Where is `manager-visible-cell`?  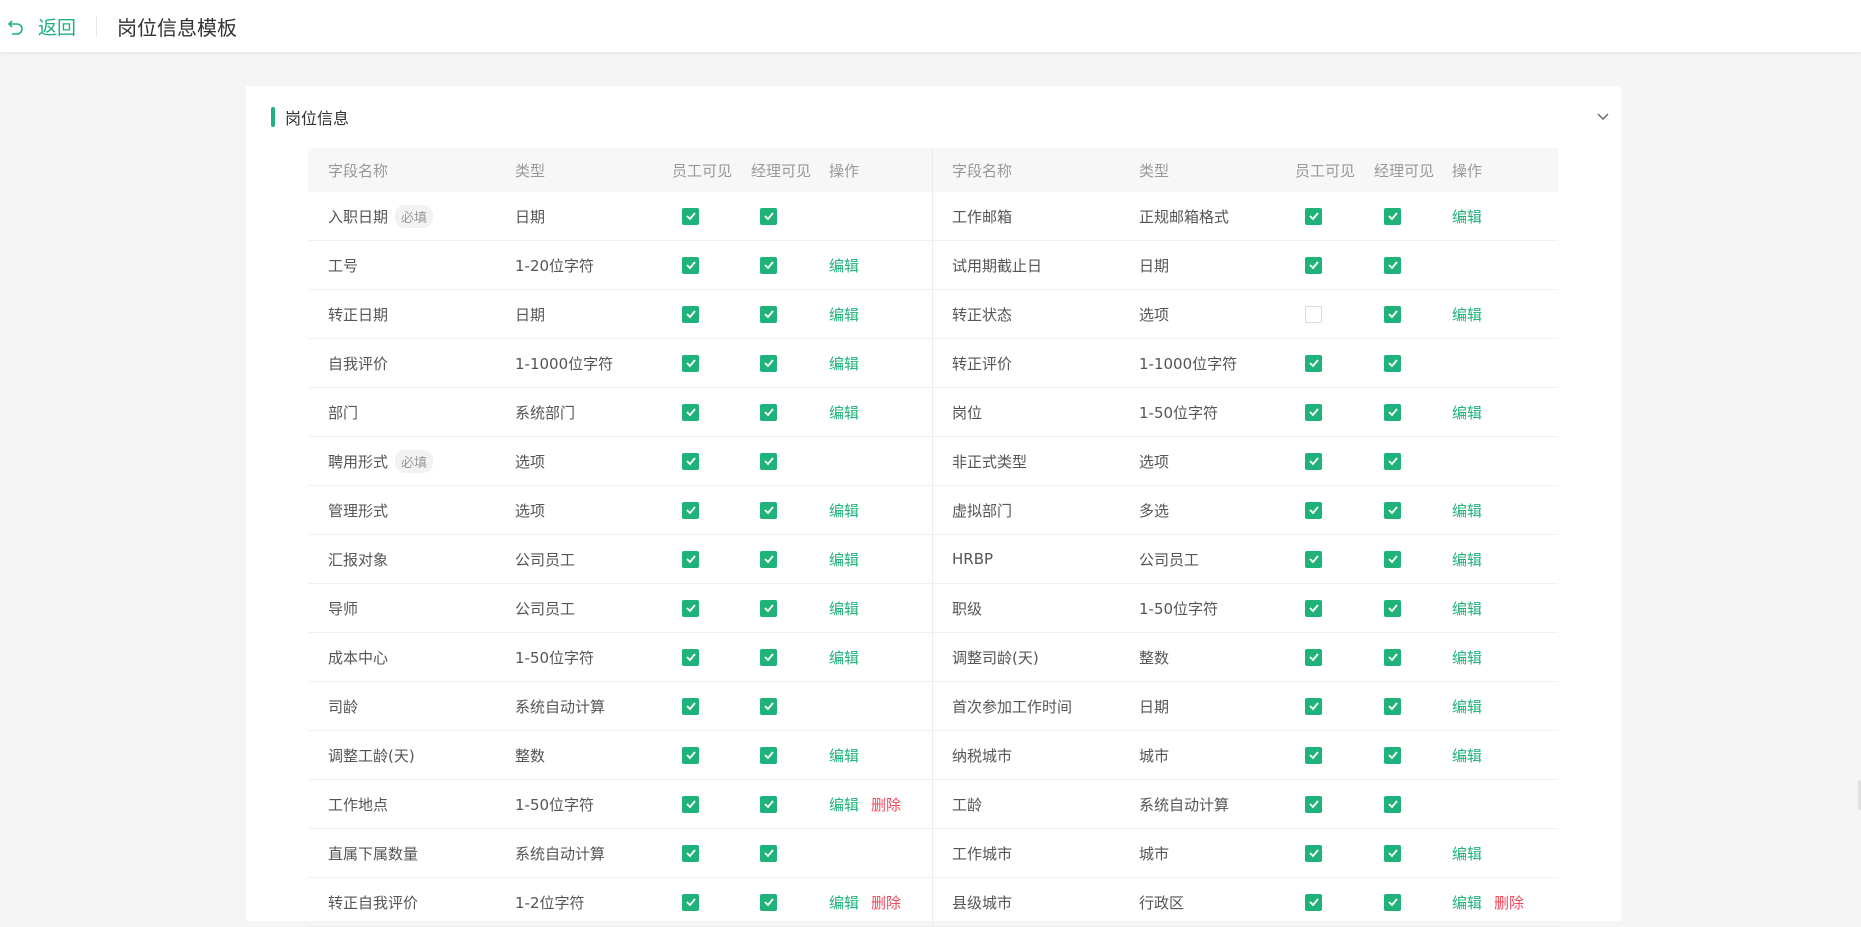 manager-visible-cell is located at coordinates (1394, 265).